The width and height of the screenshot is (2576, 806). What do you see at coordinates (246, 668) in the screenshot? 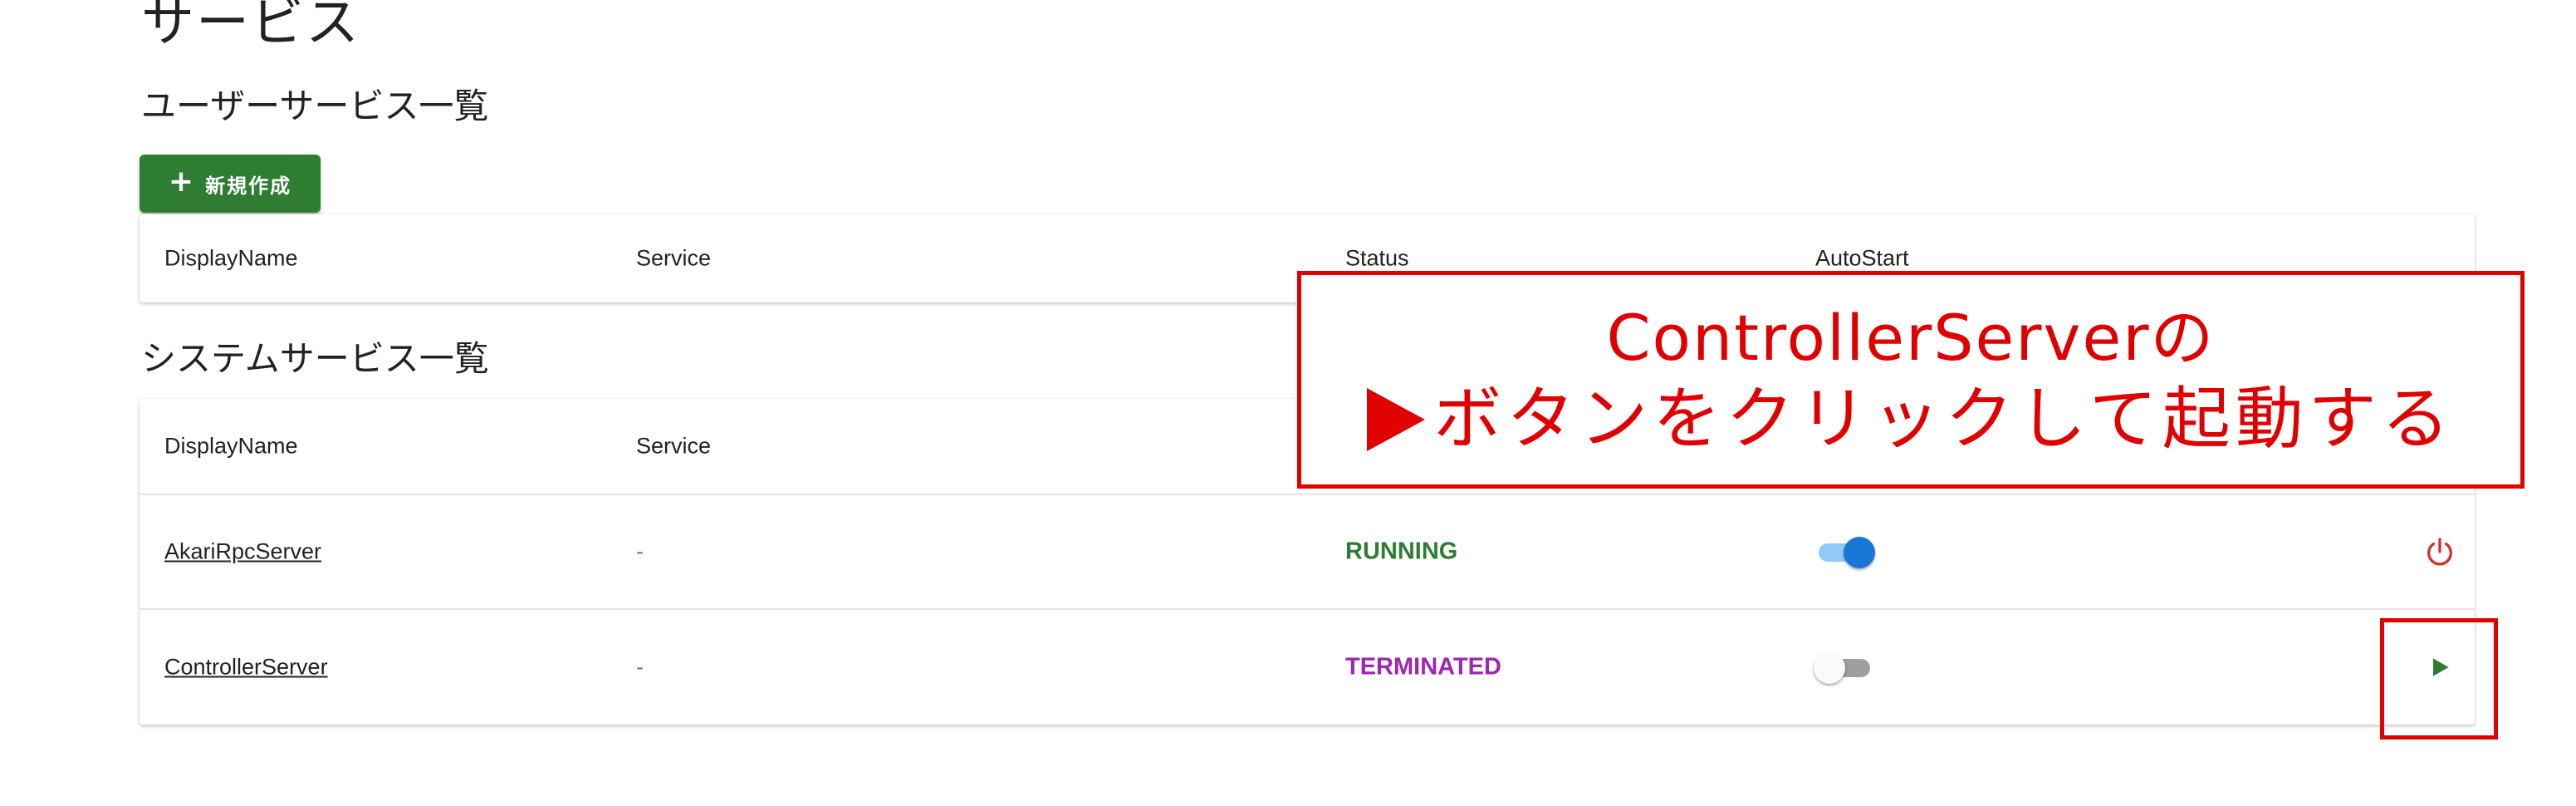
I see `service-name-link: ControllerServer` at bounding box center [246, 668].